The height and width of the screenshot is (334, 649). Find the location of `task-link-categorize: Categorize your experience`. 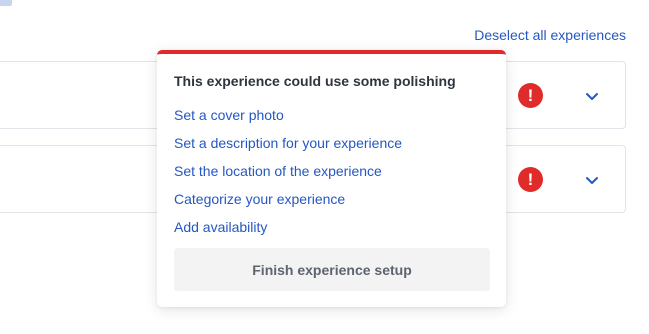

task-link-categorize: Categorize your experience is located at coordinates (288, 203).